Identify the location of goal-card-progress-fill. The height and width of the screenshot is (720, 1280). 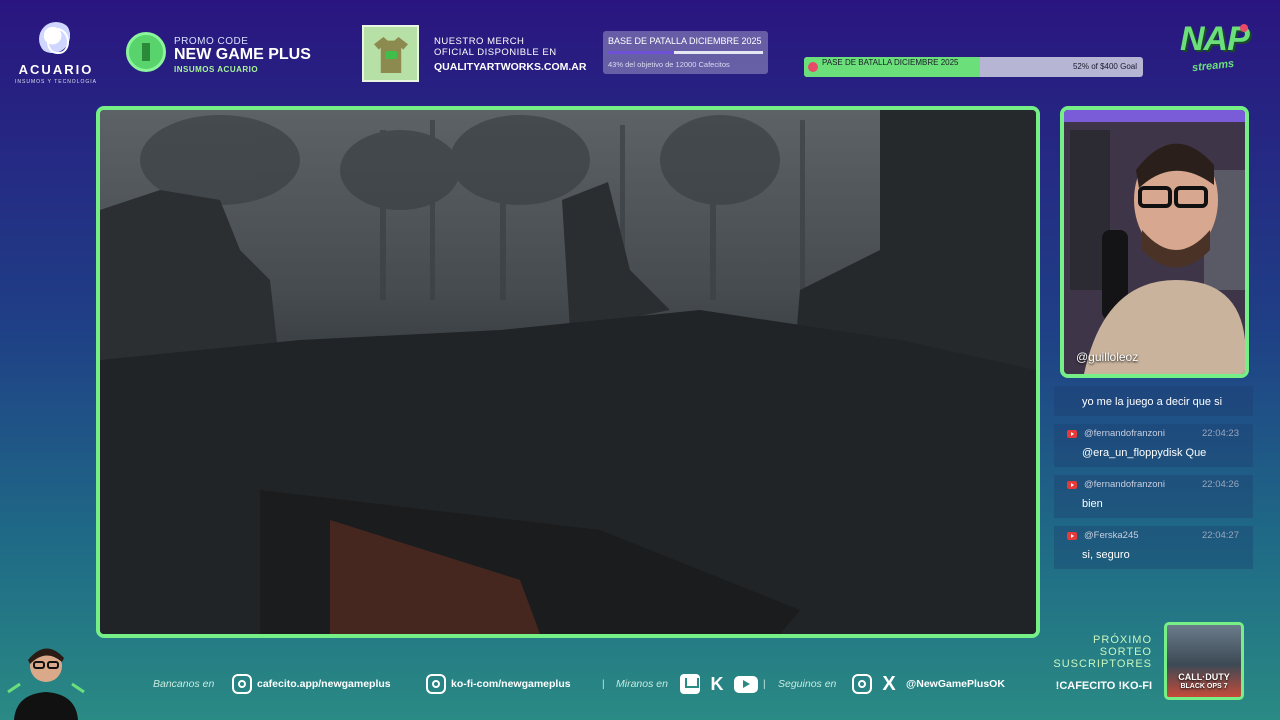
(641, 52).